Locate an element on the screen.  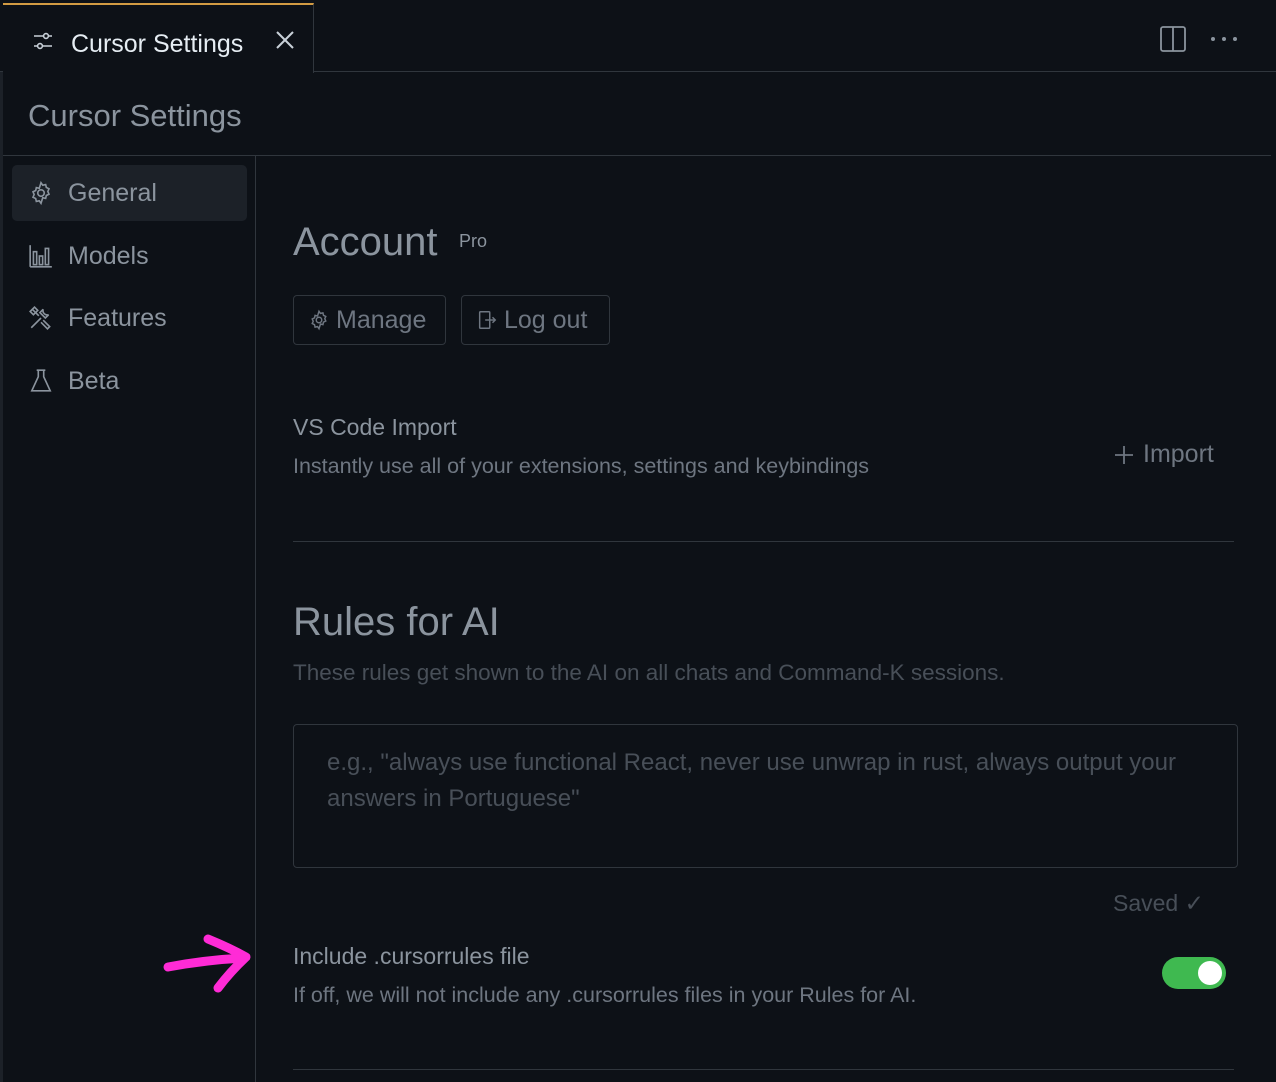
logout-button-label: Log out is located at coordinates (546, 319).